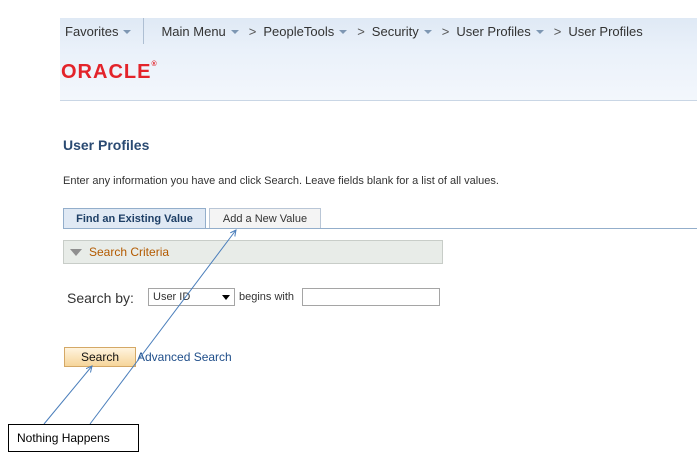  What do you see at coordinates (67, 395) in the screenshot?
I see `annotation-arrow-to-search` at bounding box center [67, 395].